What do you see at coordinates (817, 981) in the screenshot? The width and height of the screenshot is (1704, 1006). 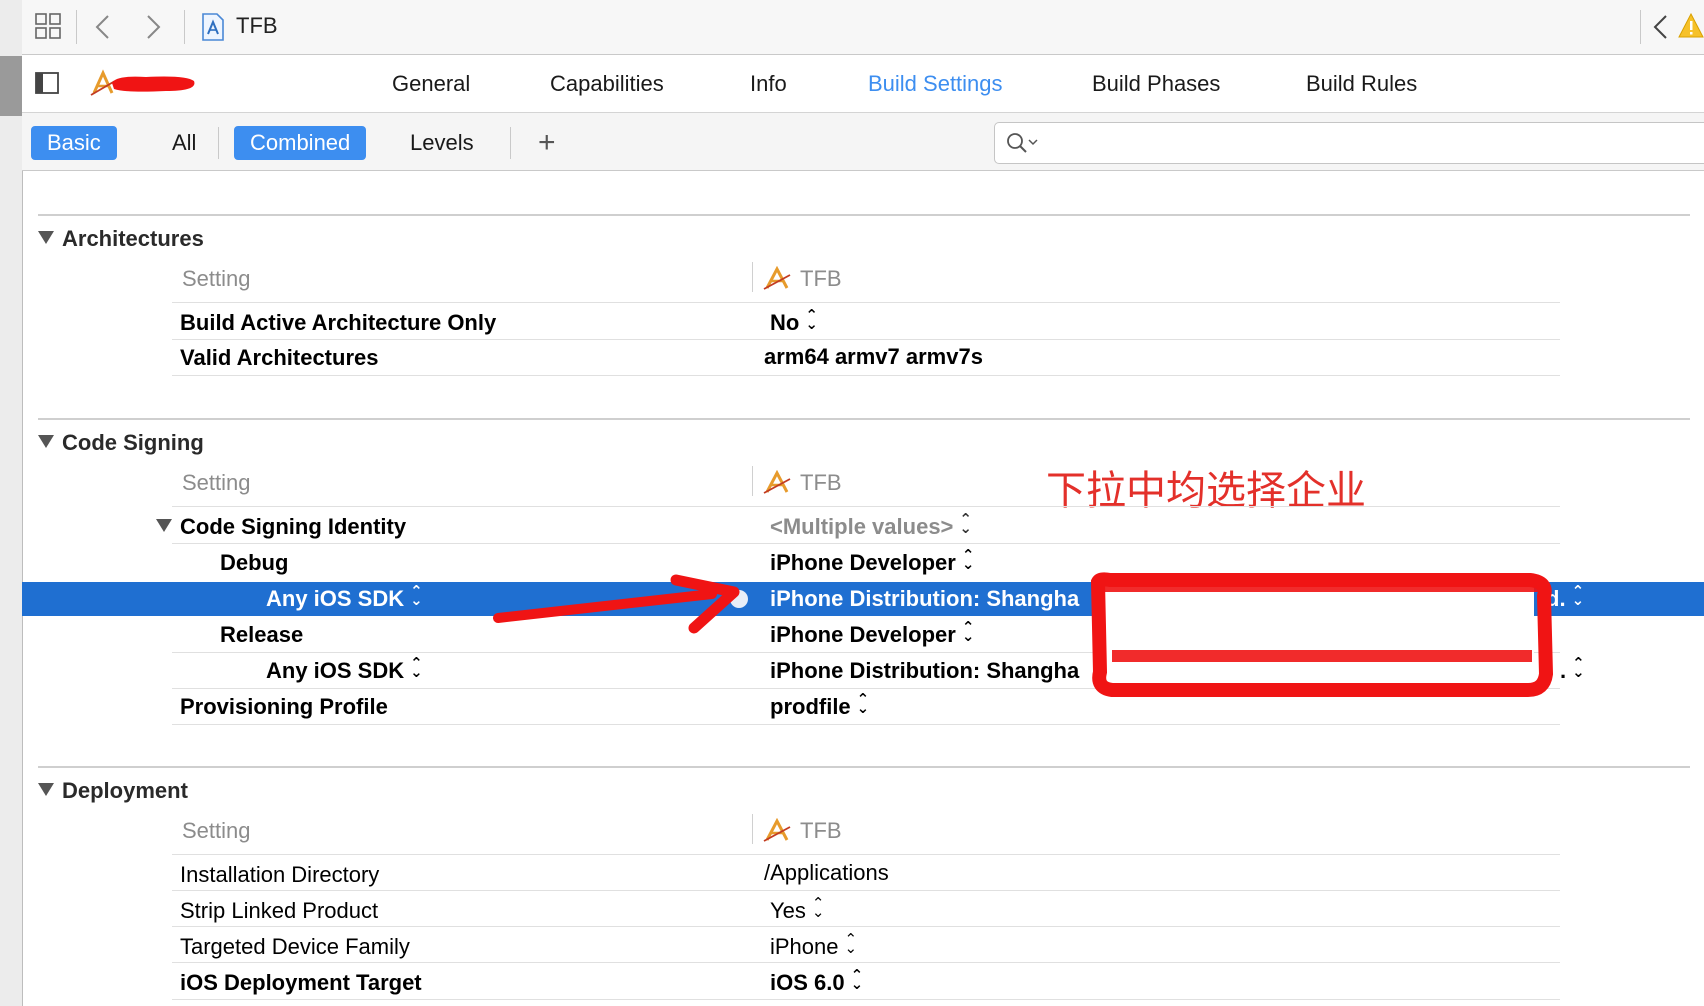 I see `setting-value-popup: iOS 6.0 ⌃ ⌄` at bounding box center [817, 981].